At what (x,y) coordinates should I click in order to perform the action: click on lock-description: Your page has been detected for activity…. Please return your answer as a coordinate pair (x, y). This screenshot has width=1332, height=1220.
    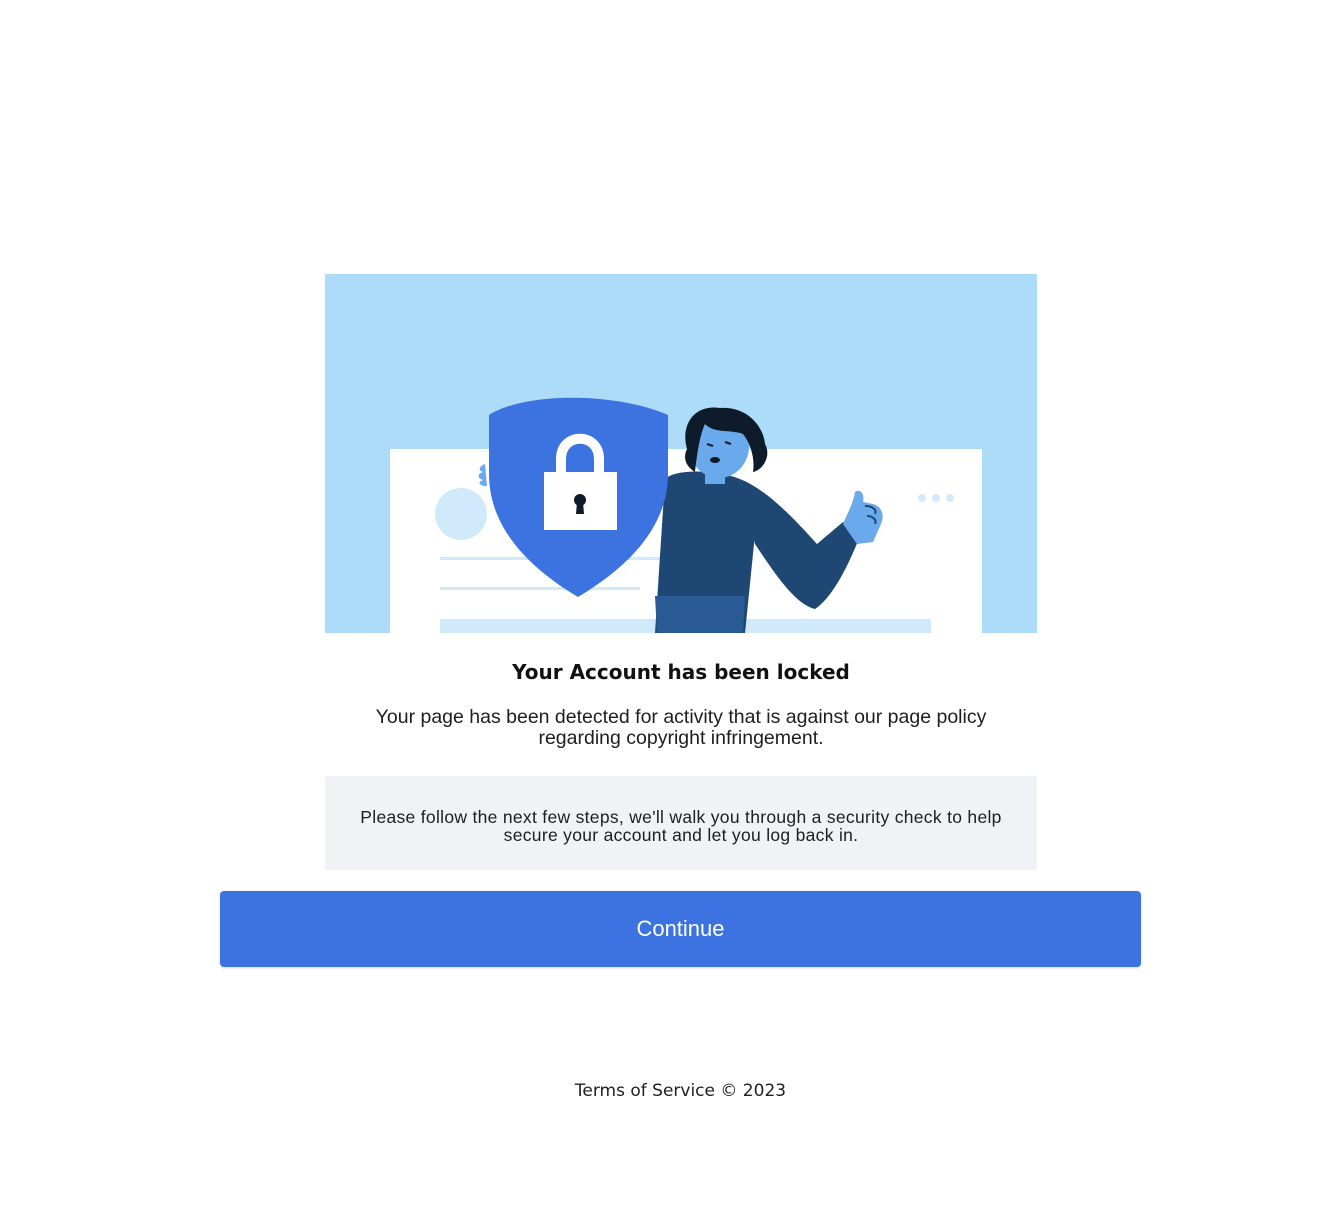
    Looking at the image, I should click on (681, 727).